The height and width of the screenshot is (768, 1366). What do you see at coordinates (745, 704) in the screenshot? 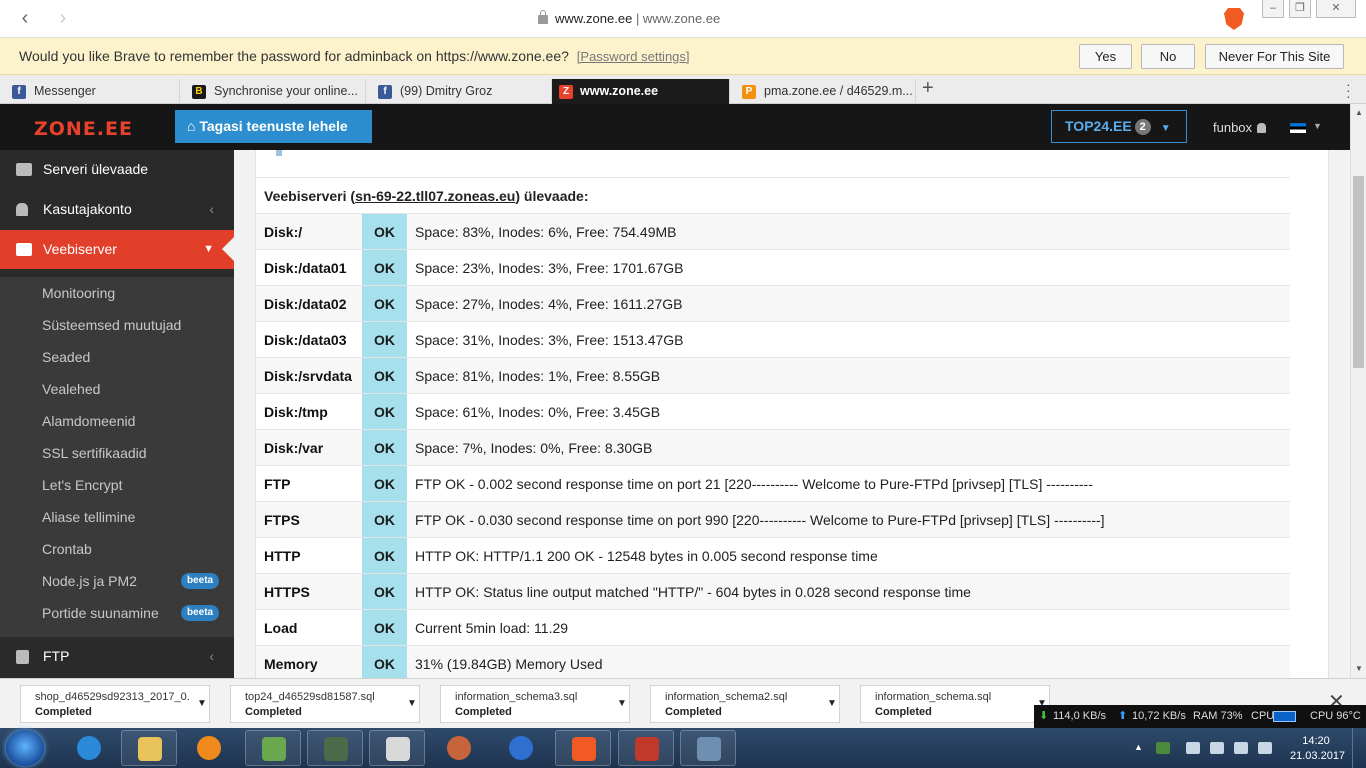
I see `download-item: information_schema2.sql Completed ▼` at bounding box center [745, 704].